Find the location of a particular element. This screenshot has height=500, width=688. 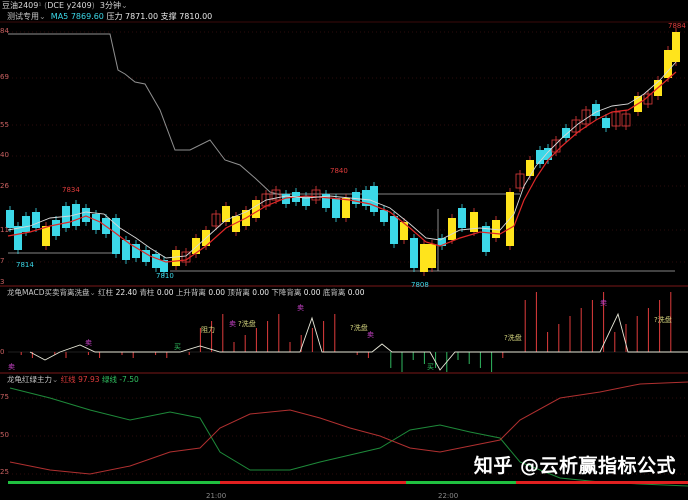

y-label: 40 is located at coordinates (4, 155).